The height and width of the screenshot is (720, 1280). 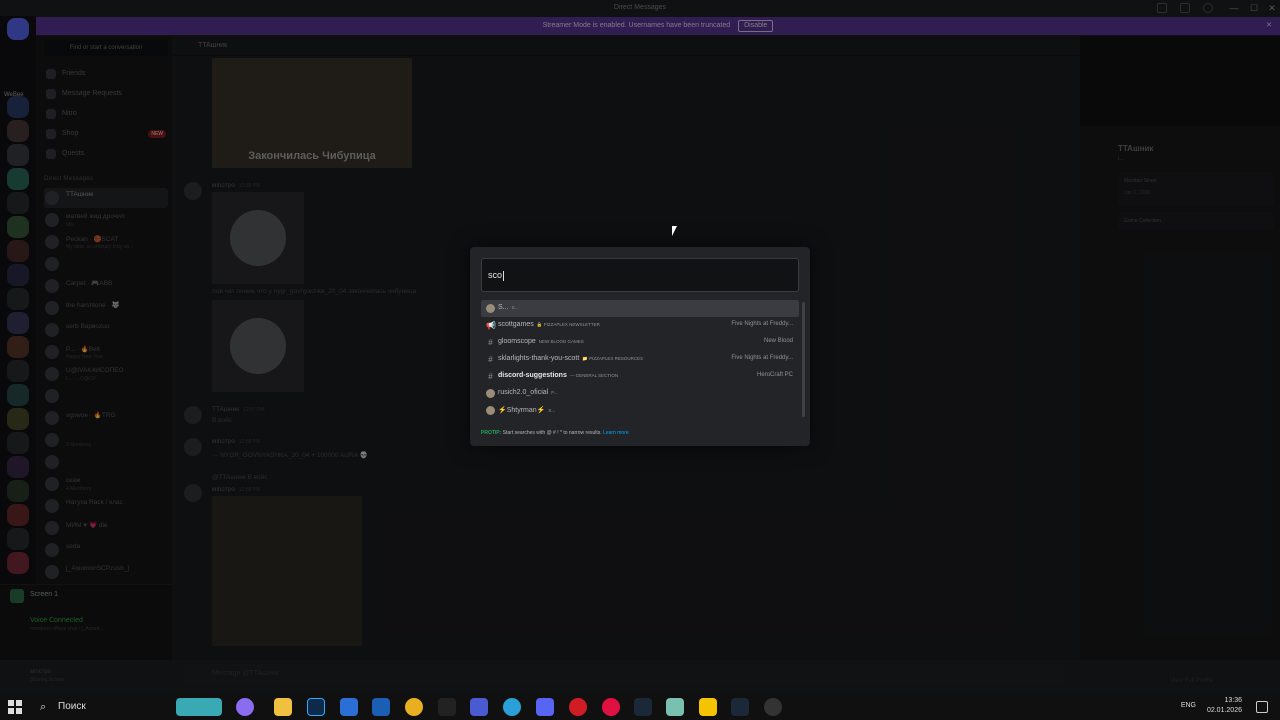 What do you see at coordinates (640, 275) in the screenshot?
I see `switcher-search-input: sco` at bounding box center [640, 275].